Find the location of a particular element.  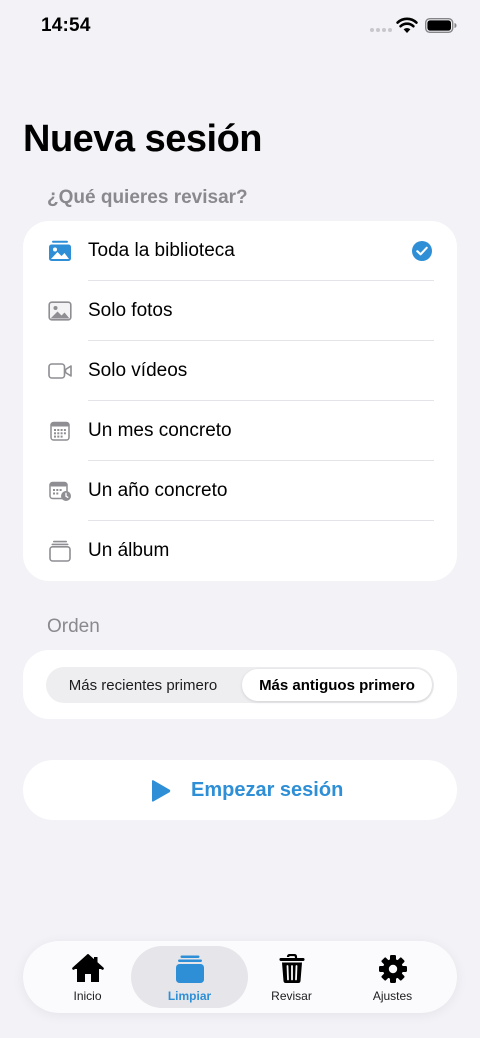

album-stack-icon is located at coordinates (60, 551).